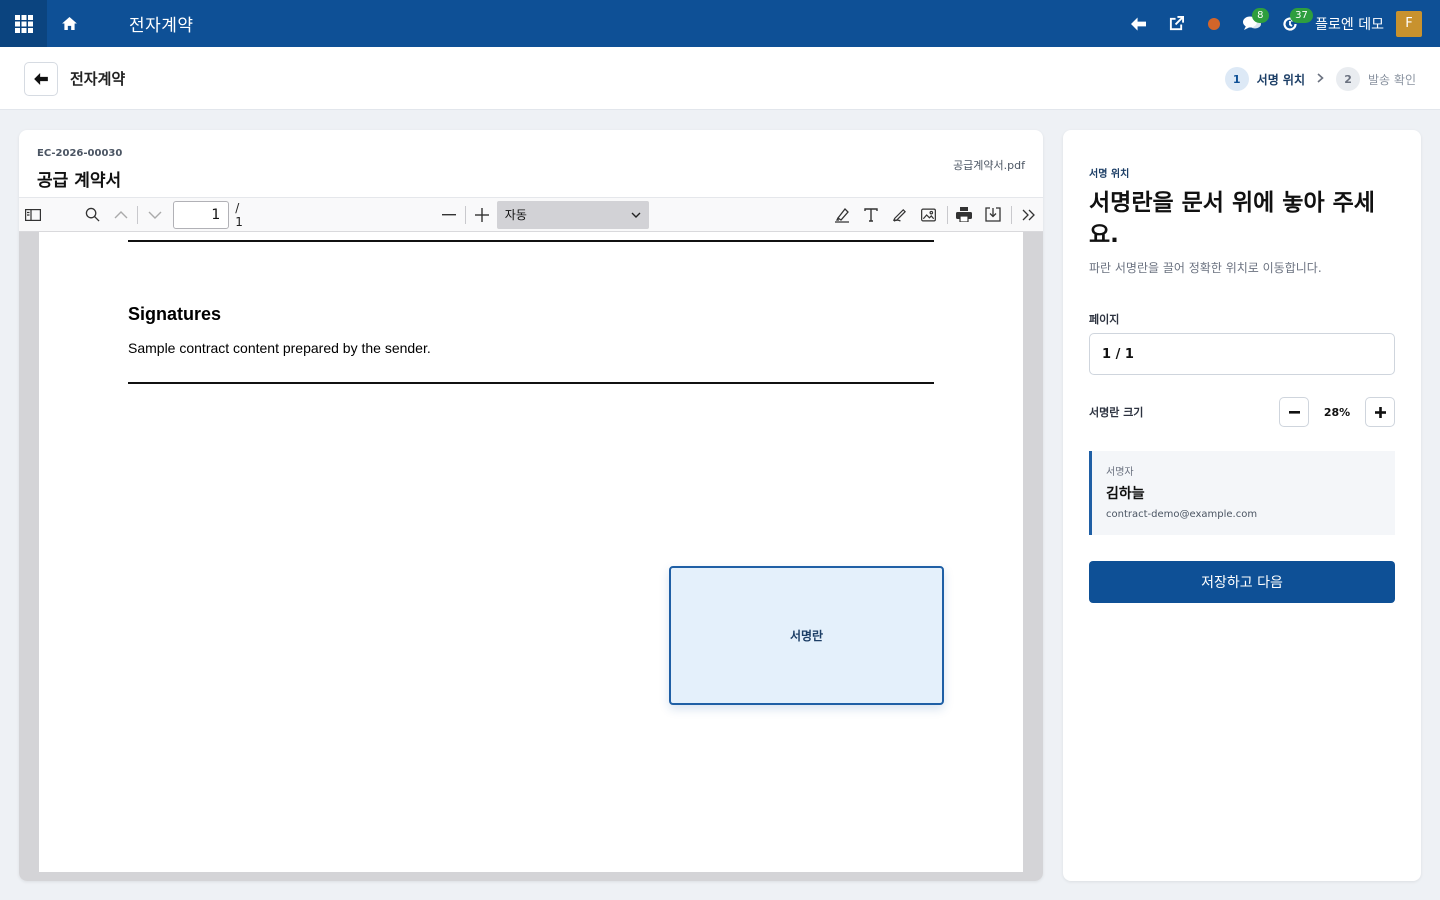 The height and width of the screenshot is (900, 1440). I want to click on signer-name: 김하늘, so click(1125, 494).